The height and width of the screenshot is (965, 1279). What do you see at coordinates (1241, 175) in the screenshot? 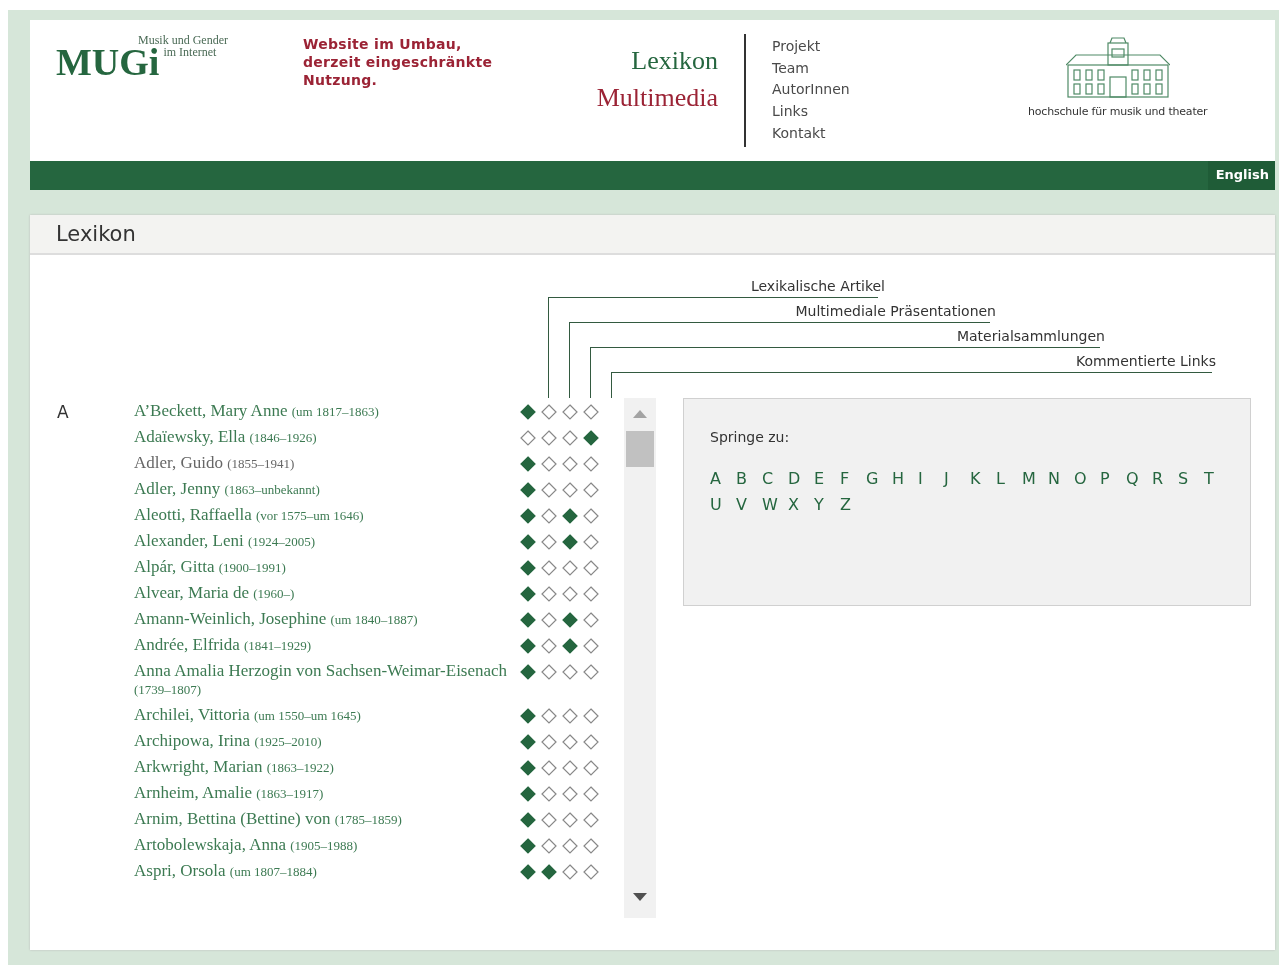
I see `language-link: English` at bounding box center [1241, 175].